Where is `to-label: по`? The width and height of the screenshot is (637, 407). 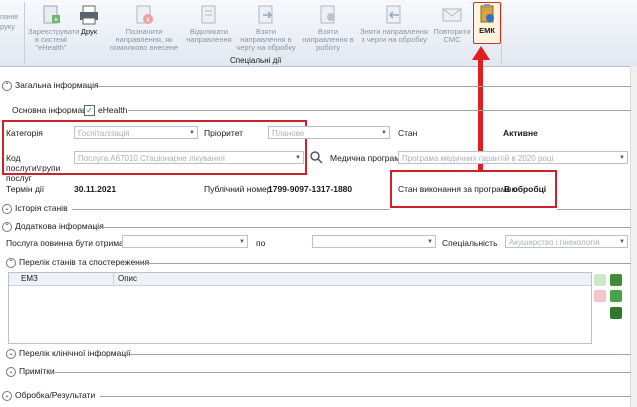
to-label: по is located at coordinates (261, 243).